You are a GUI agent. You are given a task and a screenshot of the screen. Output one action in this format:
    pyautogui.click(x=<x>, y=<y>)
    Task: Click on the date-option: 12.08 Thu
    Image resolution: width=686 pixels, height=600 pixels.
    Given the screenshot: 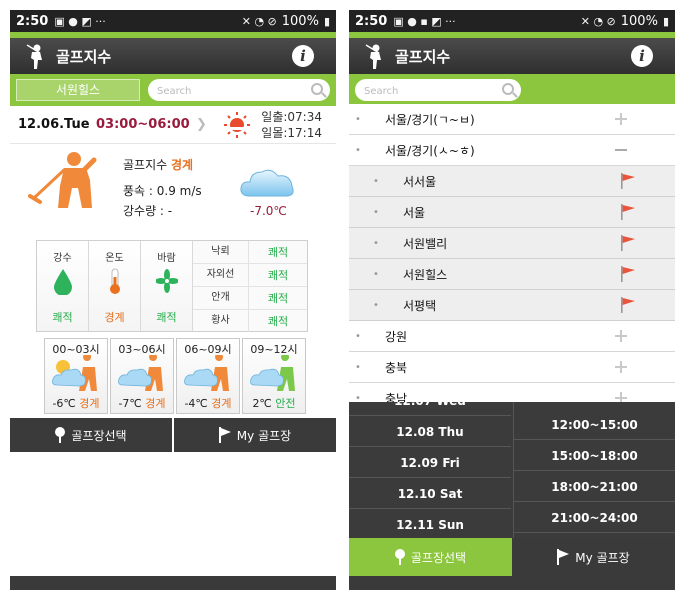 What is the action you would take?
    pyautogui.click(x=430, y=432)
    